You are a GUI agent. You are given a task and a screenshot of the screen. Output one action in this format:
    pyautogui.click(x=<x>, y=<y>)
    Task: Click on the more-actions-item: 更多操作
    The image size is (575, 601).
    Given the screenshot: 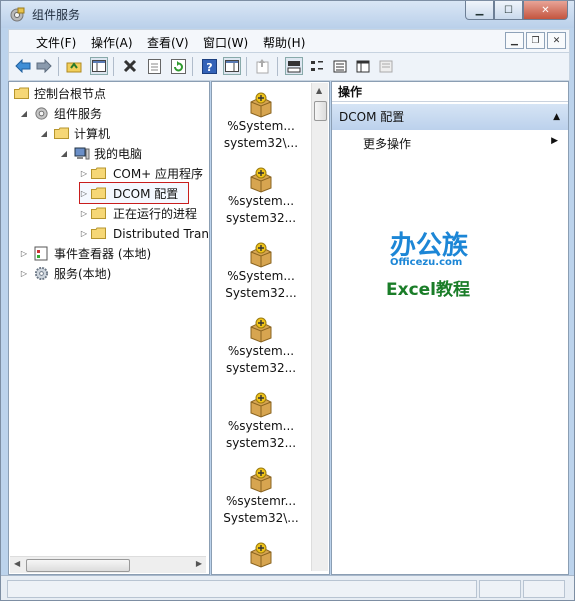 What is the action you would take?
    pyautogui.click(x=387, y=143)
    